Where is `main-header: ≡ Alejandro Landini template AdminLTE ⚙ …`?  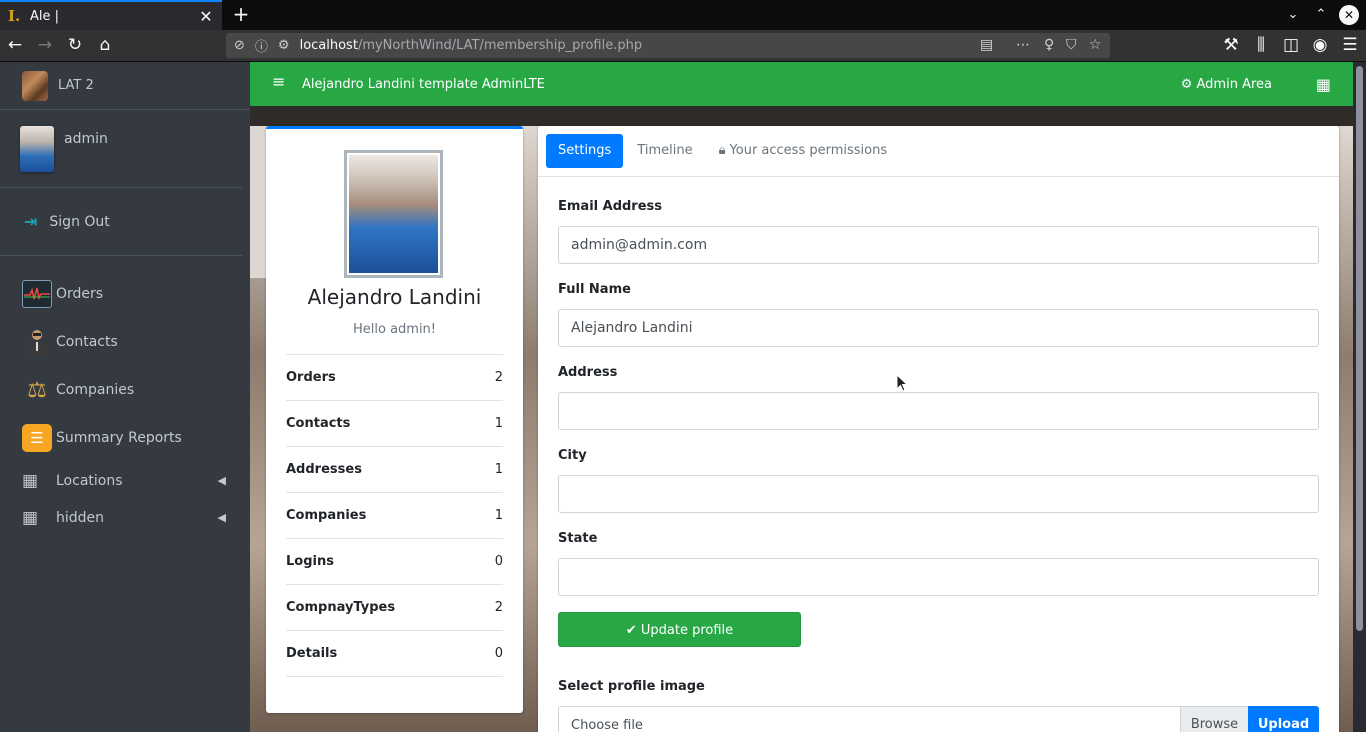
main-header: ≡ Alejandro Landini template AdminLTE ⚙ … is located at coordinates (801, 84).